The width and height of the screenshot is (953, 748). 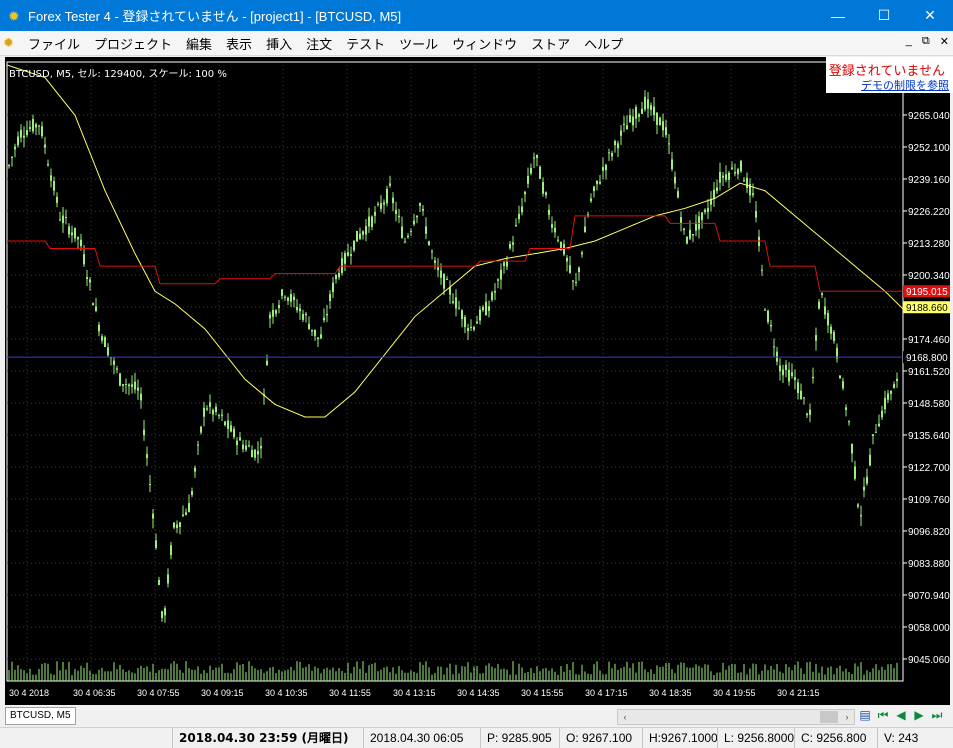 I want to click on maximize-button: ☐, so click(x=884, y=15).